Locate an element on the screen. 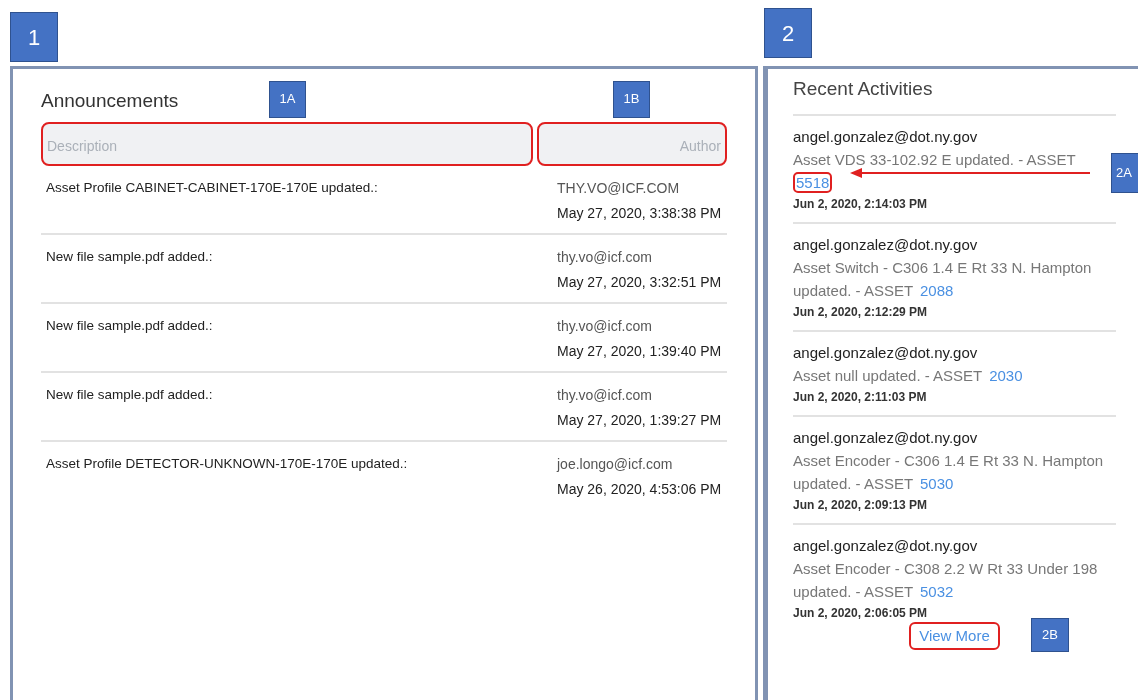 This screenshot has height=700, width=1138. panel-title: Announcements is located at coordinates (110, 101).